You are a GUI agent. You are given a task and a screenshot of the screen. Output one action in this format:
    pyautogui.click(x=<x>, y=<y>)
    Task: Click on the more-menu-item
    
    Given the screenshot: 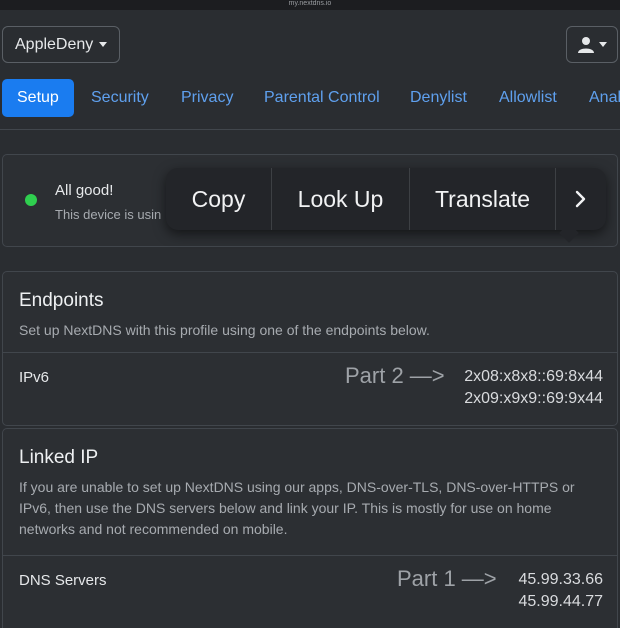 What is the action you would take?
    pyautogui.click(x=581, y=199)
    